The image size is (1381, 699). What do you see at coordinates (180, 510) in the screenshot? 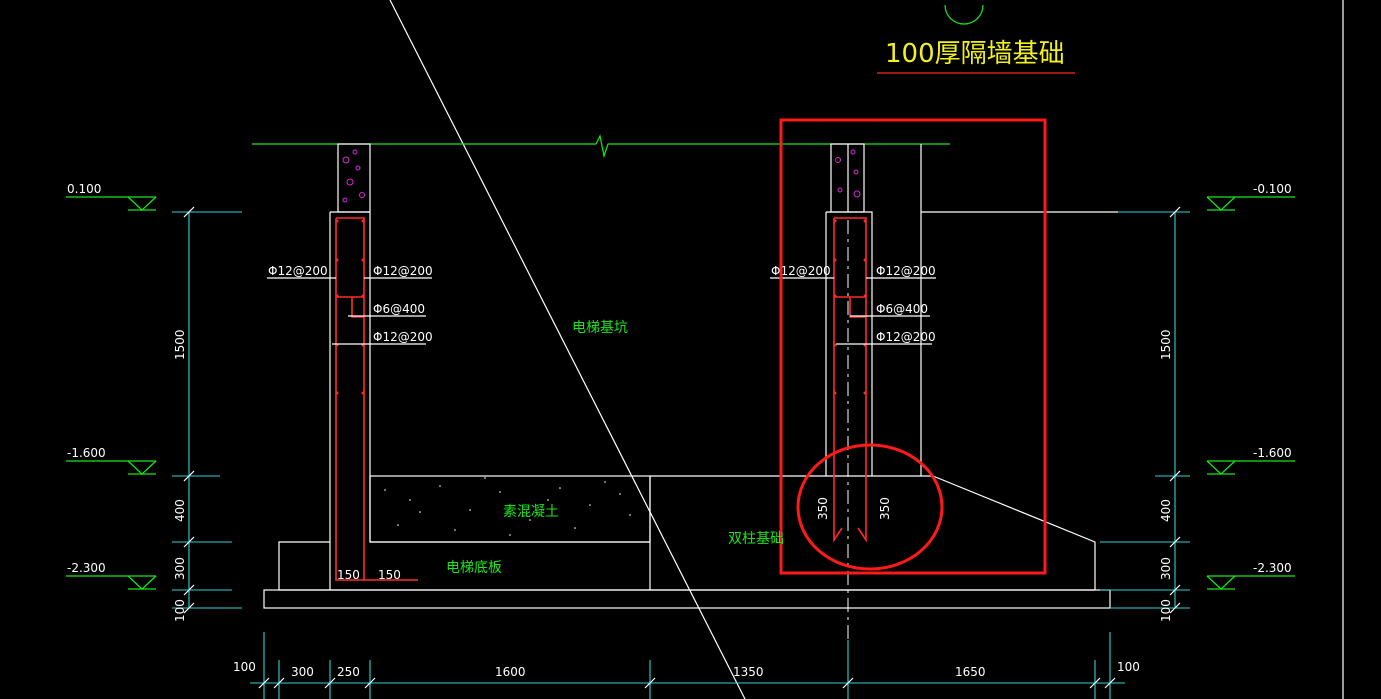
I see `left-dim-400: 400` at bounding box center [180, 510].